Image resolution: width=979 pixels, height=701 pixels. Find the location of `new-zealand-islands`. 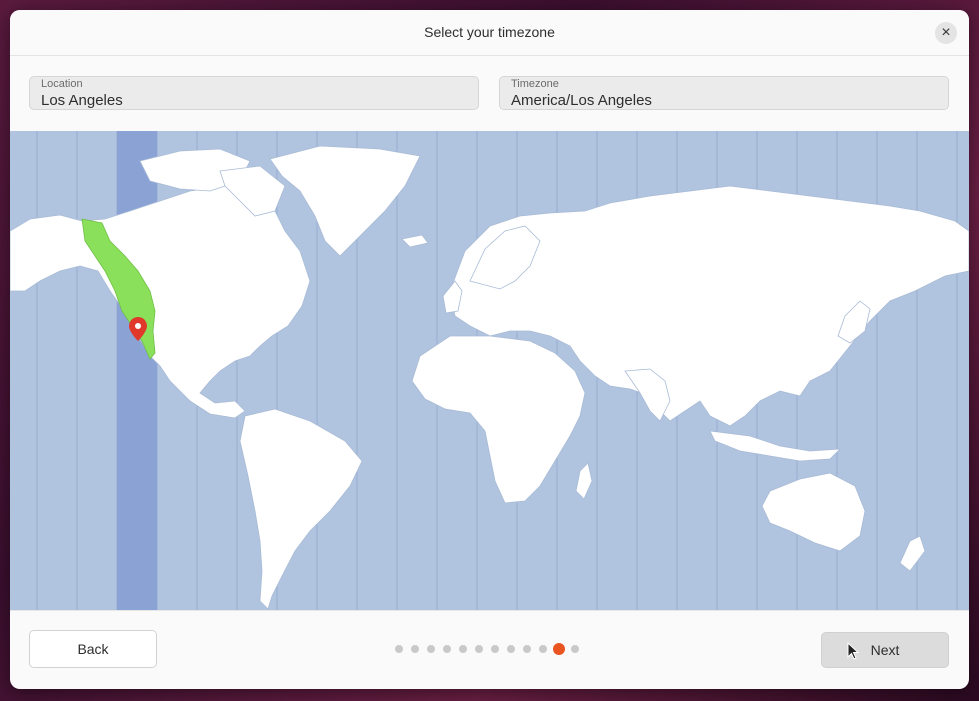

new-zealand-islands is located at coordinates (912, 553).